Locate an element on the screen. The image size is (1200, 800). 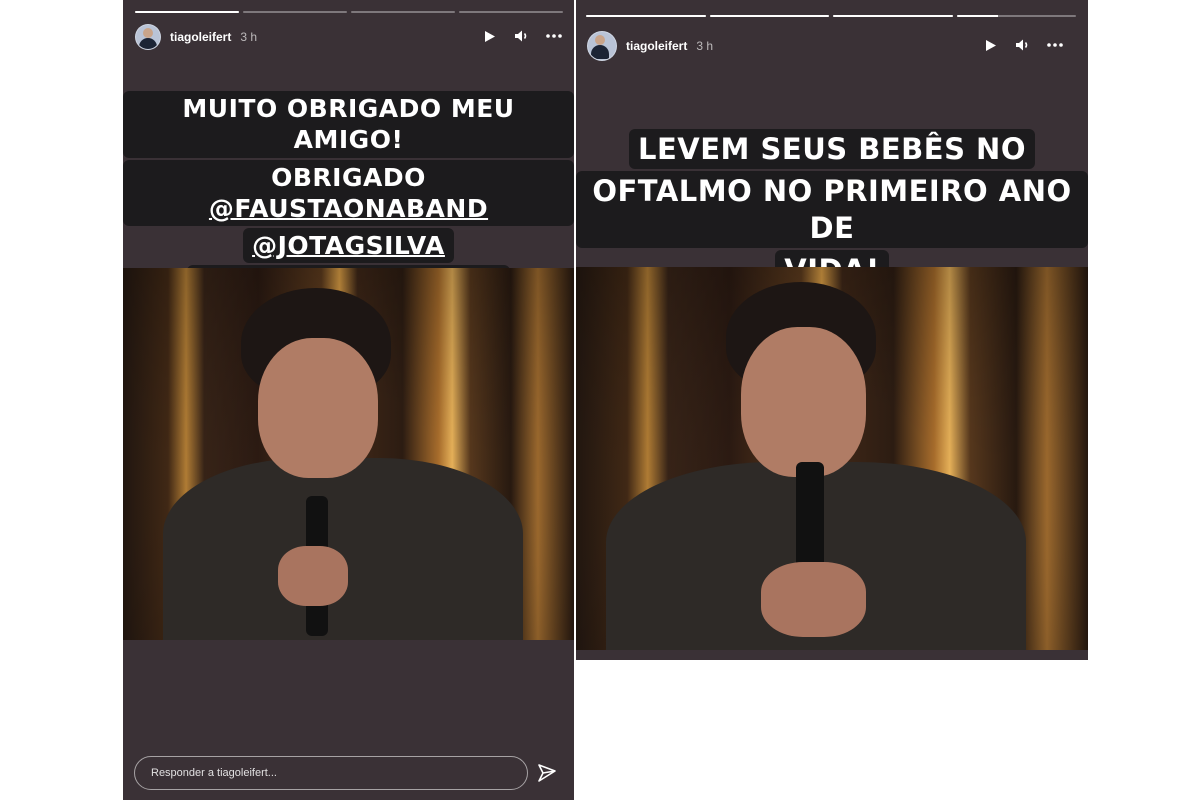
caption-line: OBRIGADO @FAUSTAONABAND is located at coordinates (348, 192).